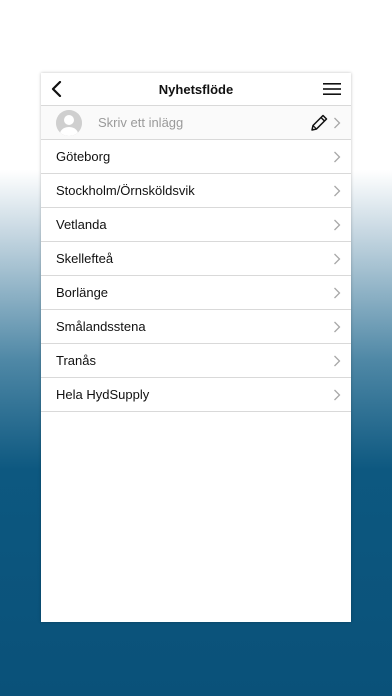 The height and width of the screenshot is (696, 392). Describe the element at coordinates (196, 191) in the screenshot. I see `list-item: Stockholm/Örnsköldsvik` at that location.